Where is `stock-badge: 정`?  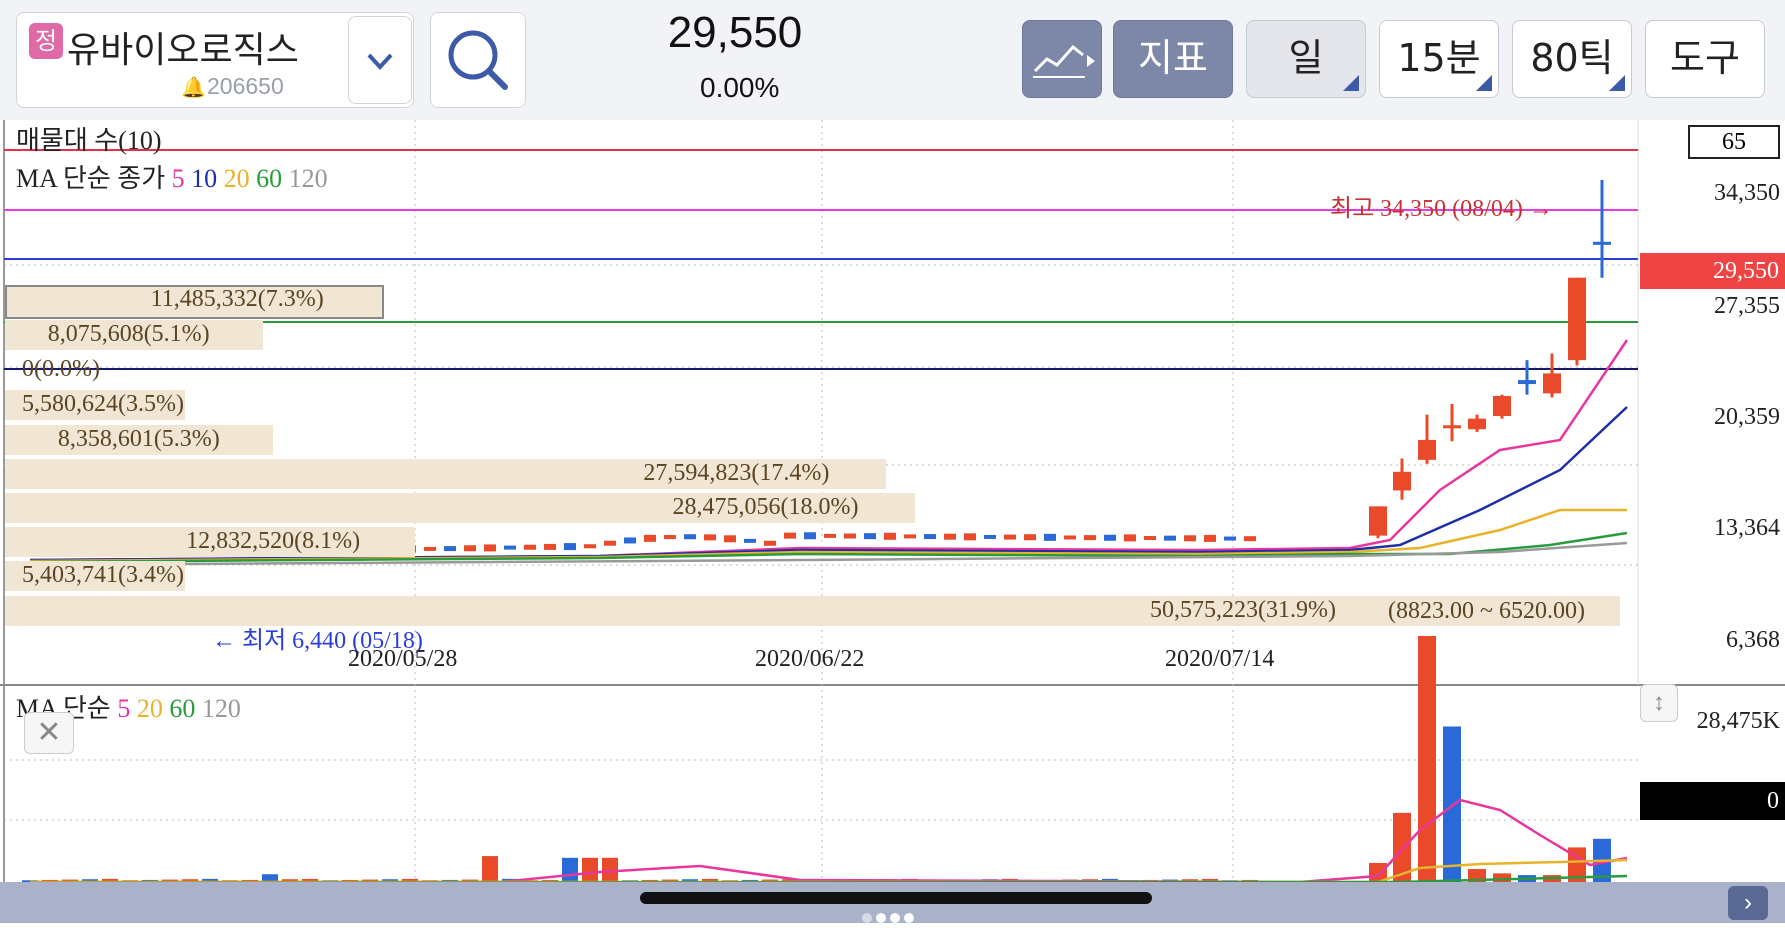
stock-badge: 정 is located at coordinates (46, 41).